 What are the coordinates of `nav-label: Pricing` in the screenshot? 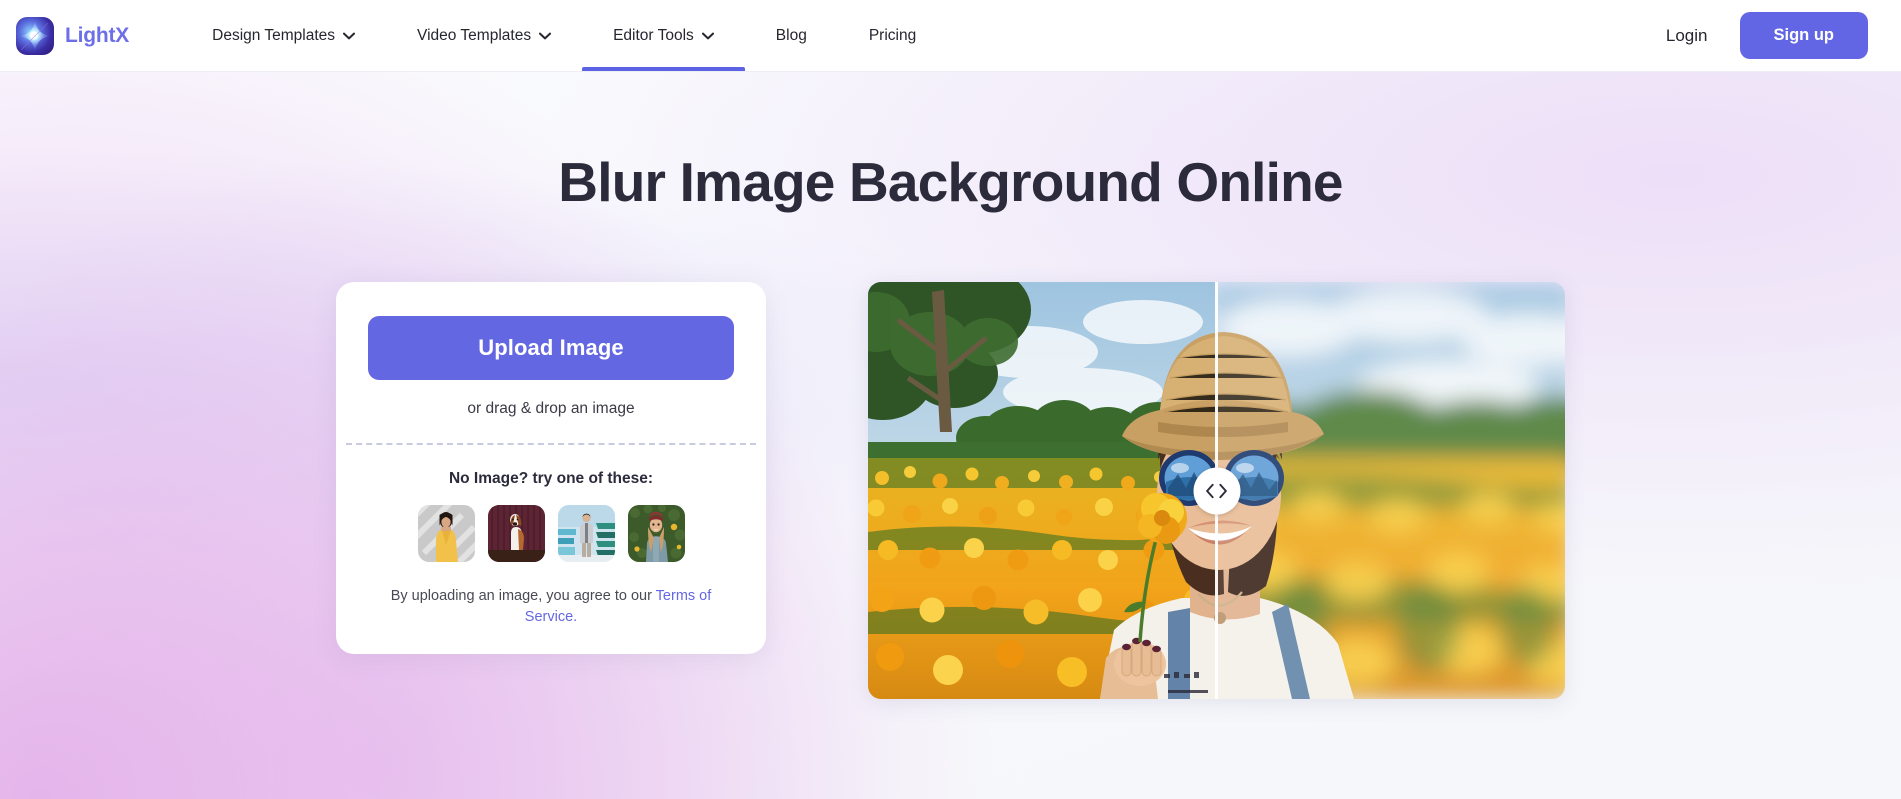 It's located at (892, 35).